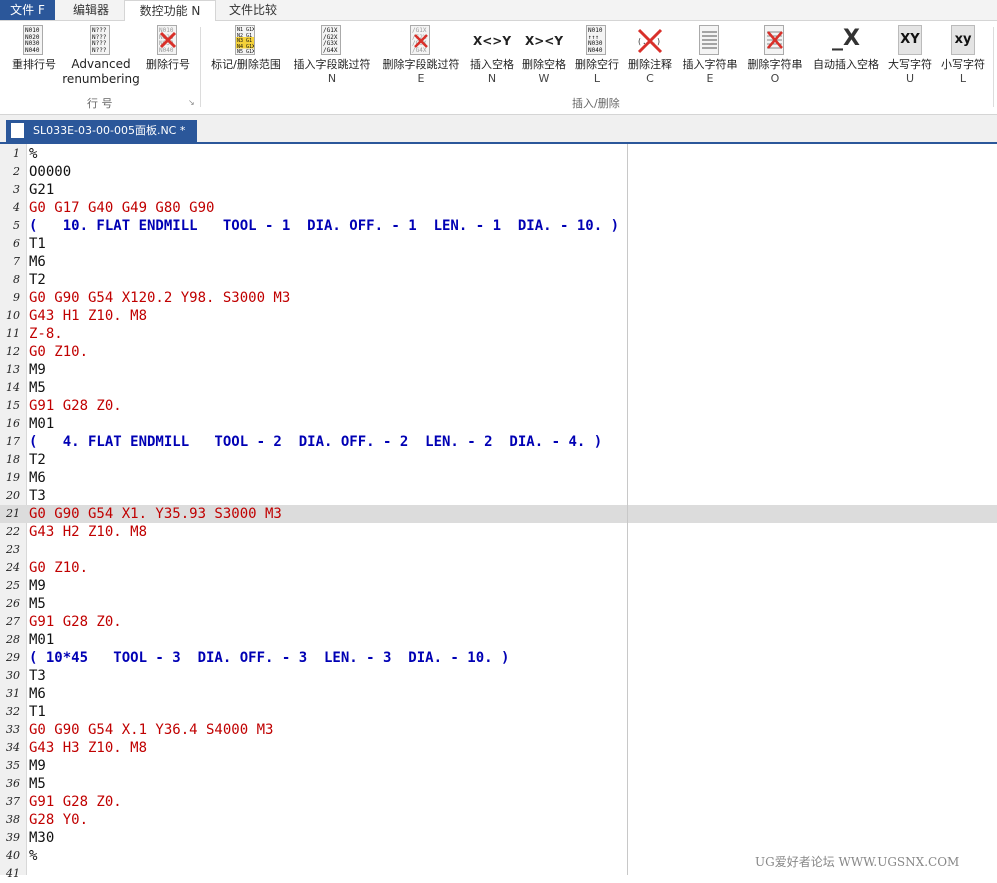  Describe the element at coordinates (13, 729) in the screenshot. I see `line-number: 33` at that location.